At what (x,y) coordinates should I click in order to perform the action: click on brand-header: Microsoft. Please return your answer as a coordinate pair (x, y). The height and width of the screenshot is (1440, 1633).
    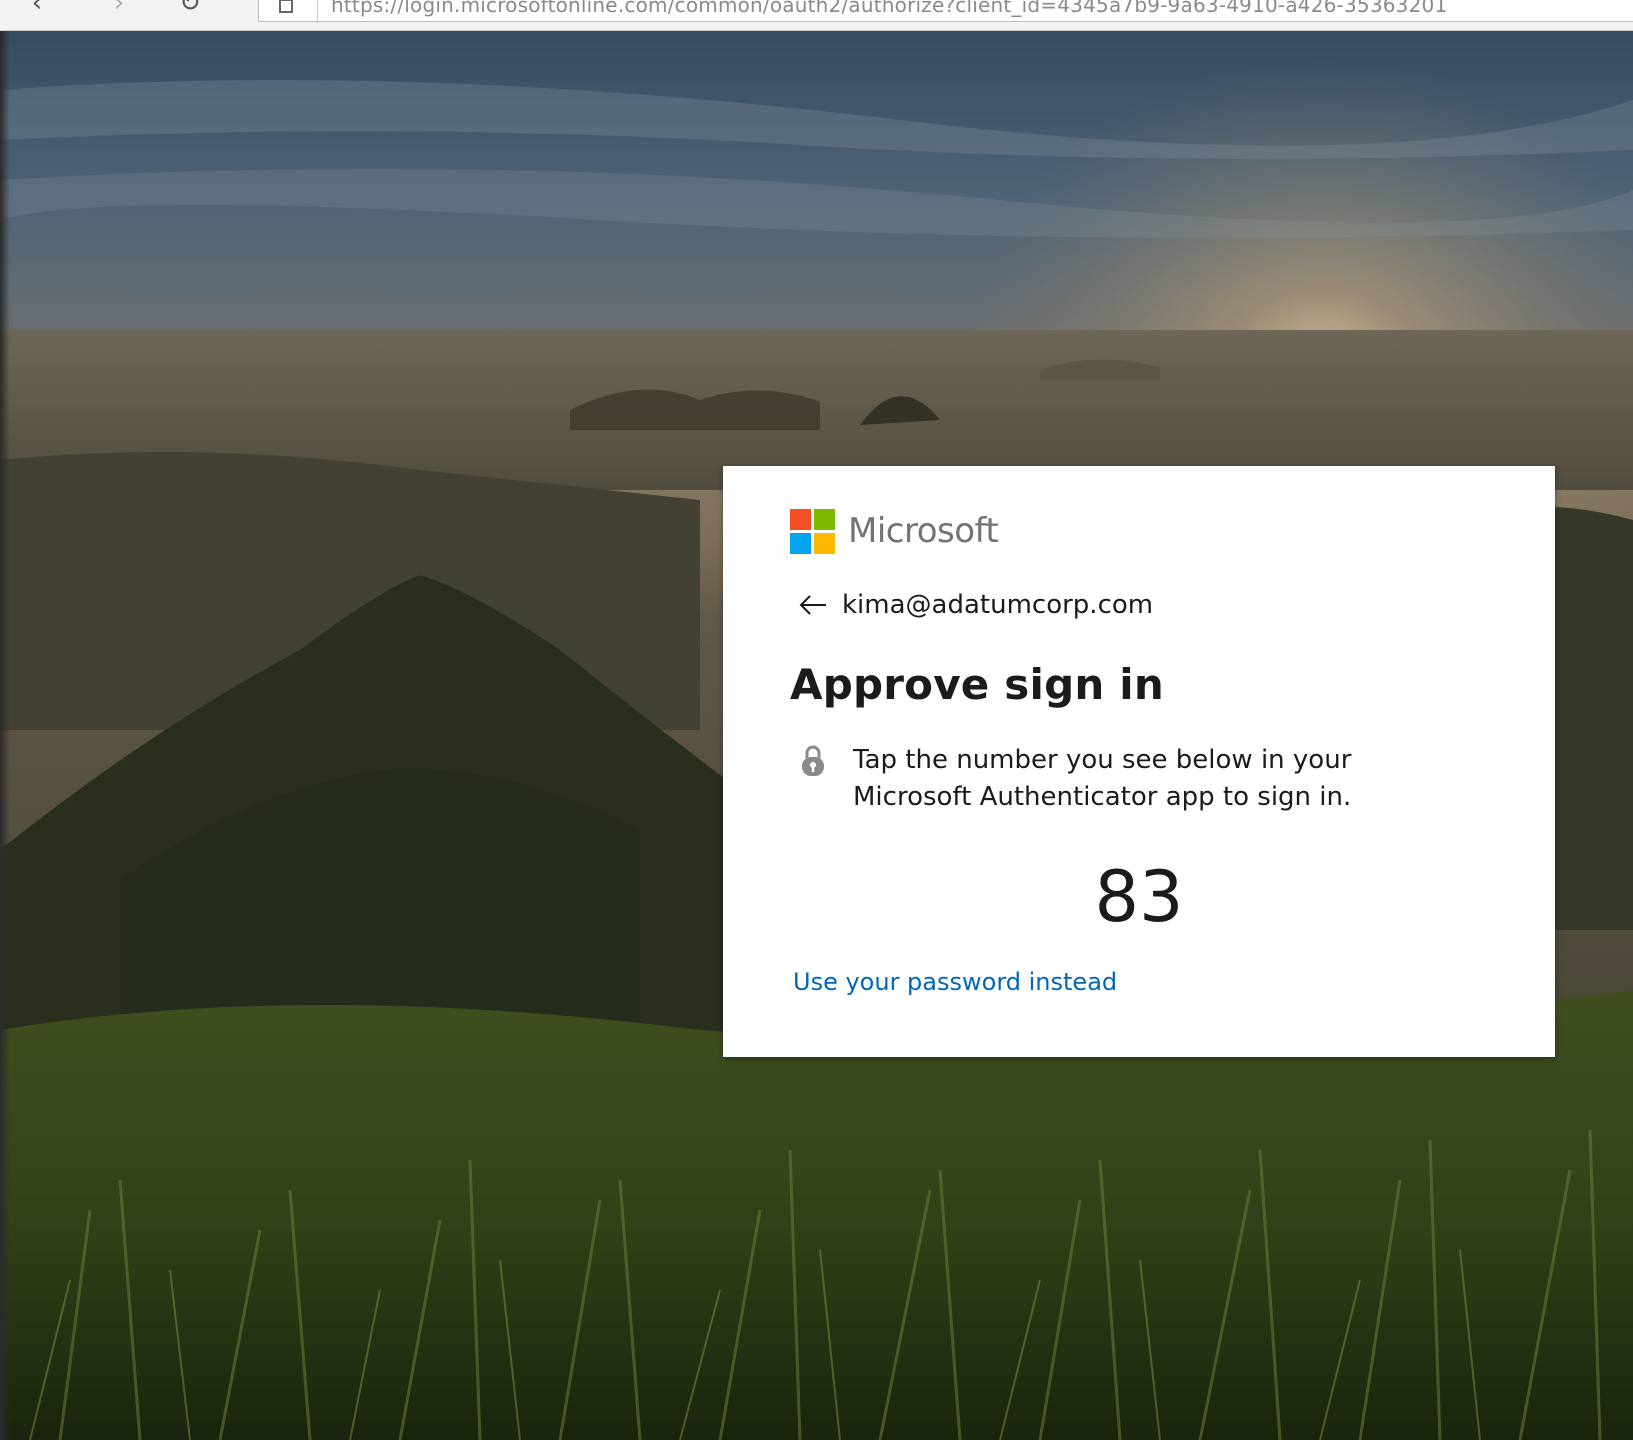
    Looking at the image, I should click on (894, 531).